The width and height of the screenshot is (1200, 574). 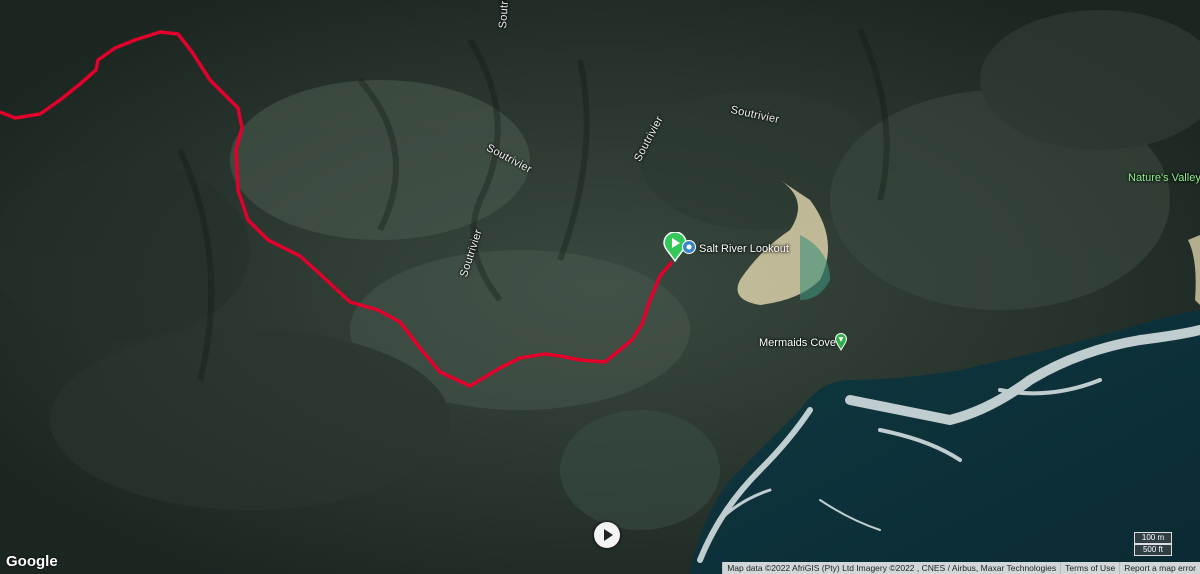 What do you see at coordinates (1153, 550) in the screenshot?
I see `scale-imperial: 500 ft` at bounding box center [1153, 550].